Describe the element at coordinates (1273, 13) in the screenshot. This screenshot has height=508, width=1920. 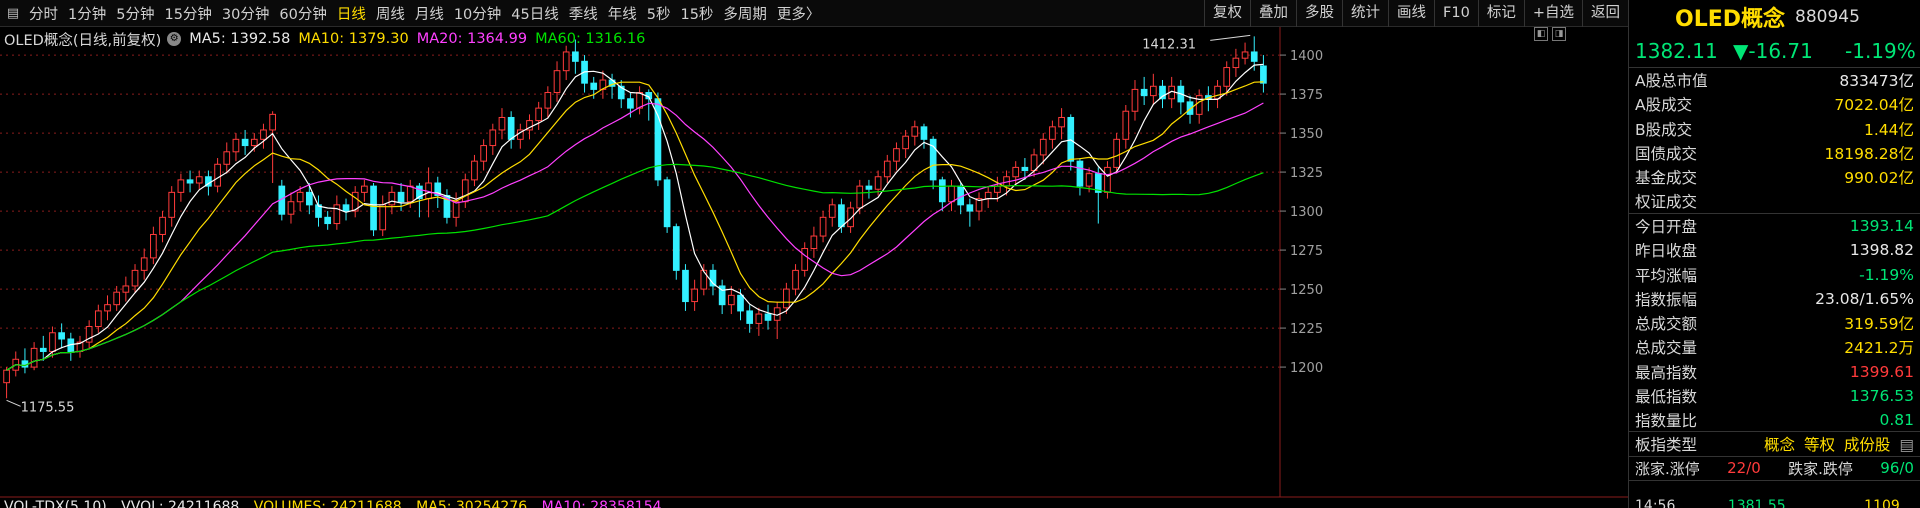
I see `tool-button: 叠加` at that location.